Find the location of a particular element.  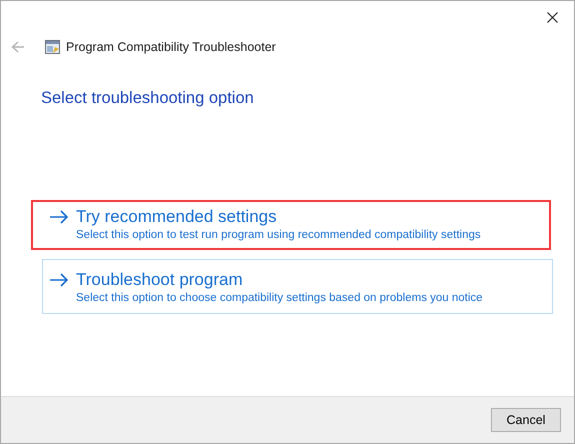

window-title: Program Compatibility Troubleshooter is located at coordinates (171, 47).